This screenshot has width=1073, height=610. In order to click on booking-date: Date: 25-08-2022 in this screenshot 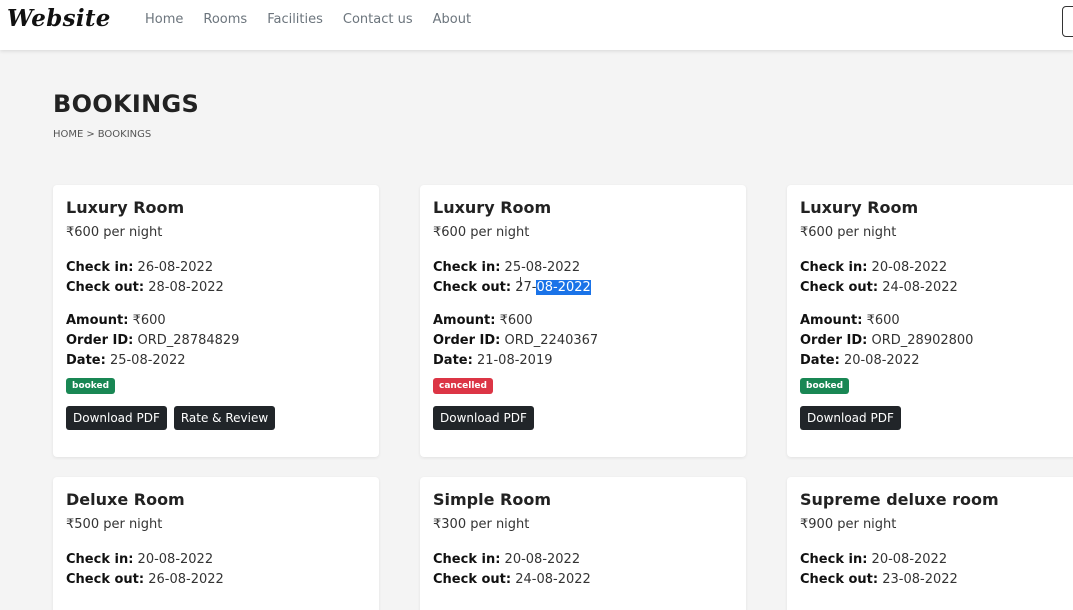, I will do `click(126, 360)`.